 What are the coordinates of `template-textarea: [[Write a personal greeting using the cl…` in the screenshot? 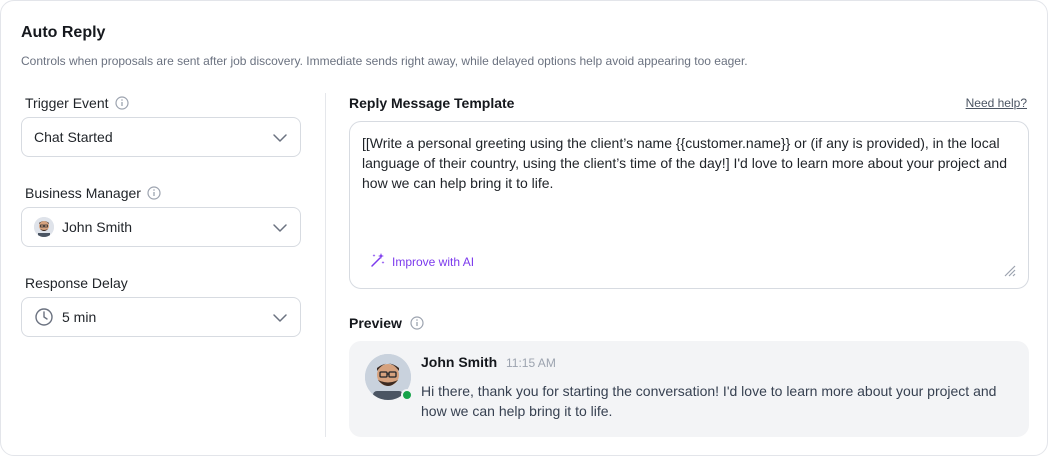 It's located at (690, 163).